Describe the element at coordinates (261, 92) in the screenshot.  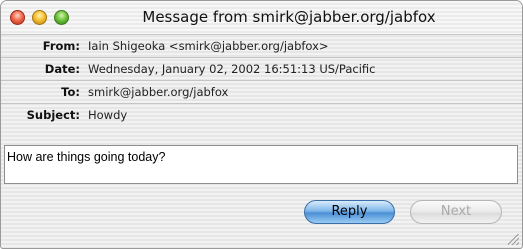
I see `header-row-to: To: smirk@jabber.org/jabfox` at that location.